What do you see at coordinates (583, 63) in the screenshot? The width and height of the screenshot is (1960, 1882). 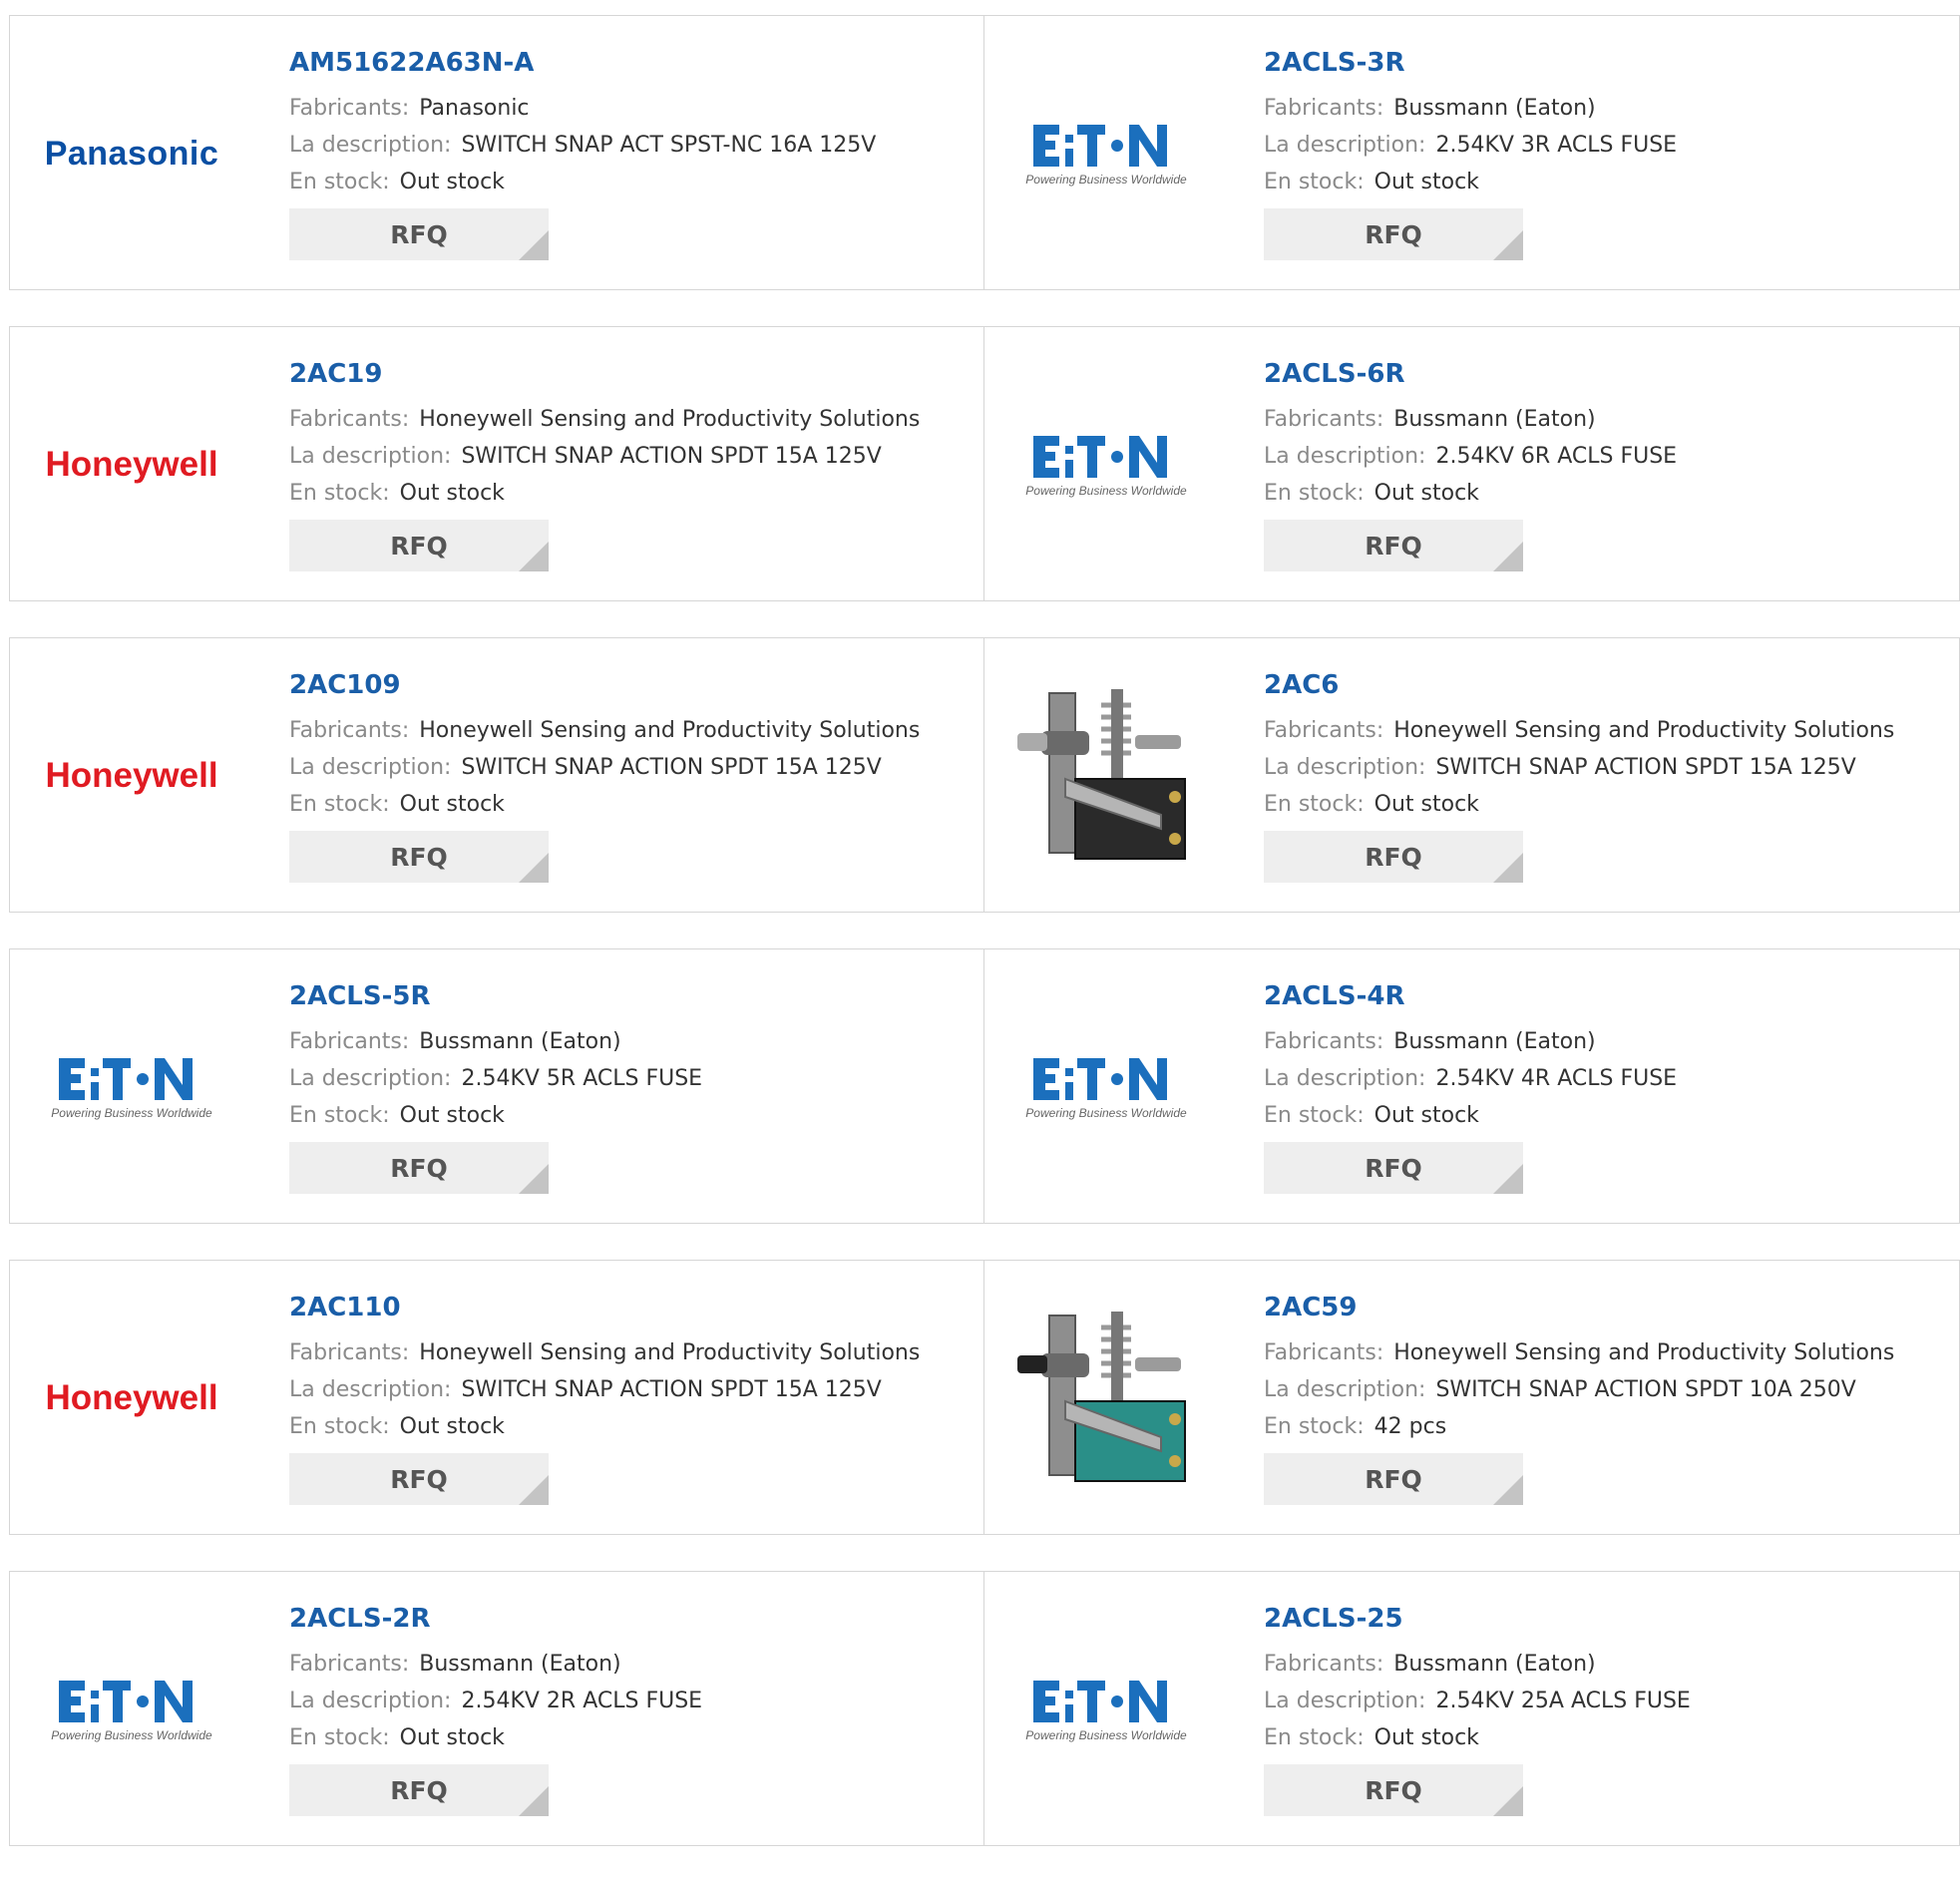 I see `part-number-link: AM51622A63N-A` at bounding box center [583, 63].